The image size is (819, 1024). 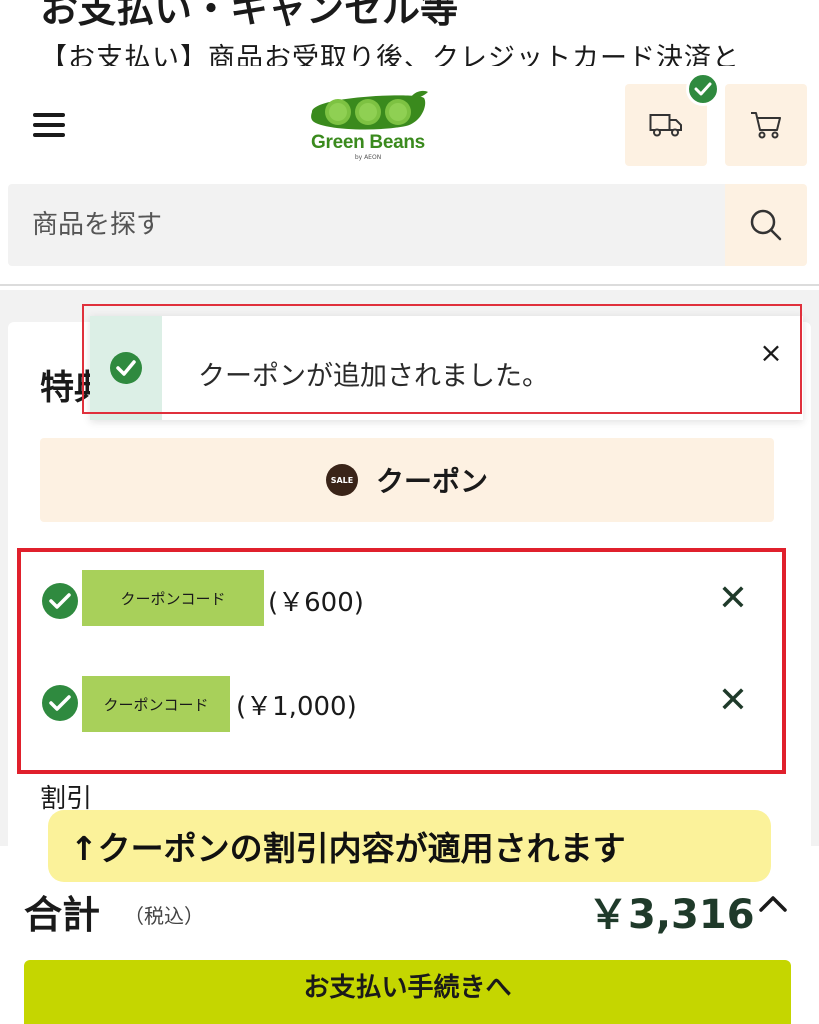 I want to click on coupon-amount: (￥600), so click(x=316, y=603).